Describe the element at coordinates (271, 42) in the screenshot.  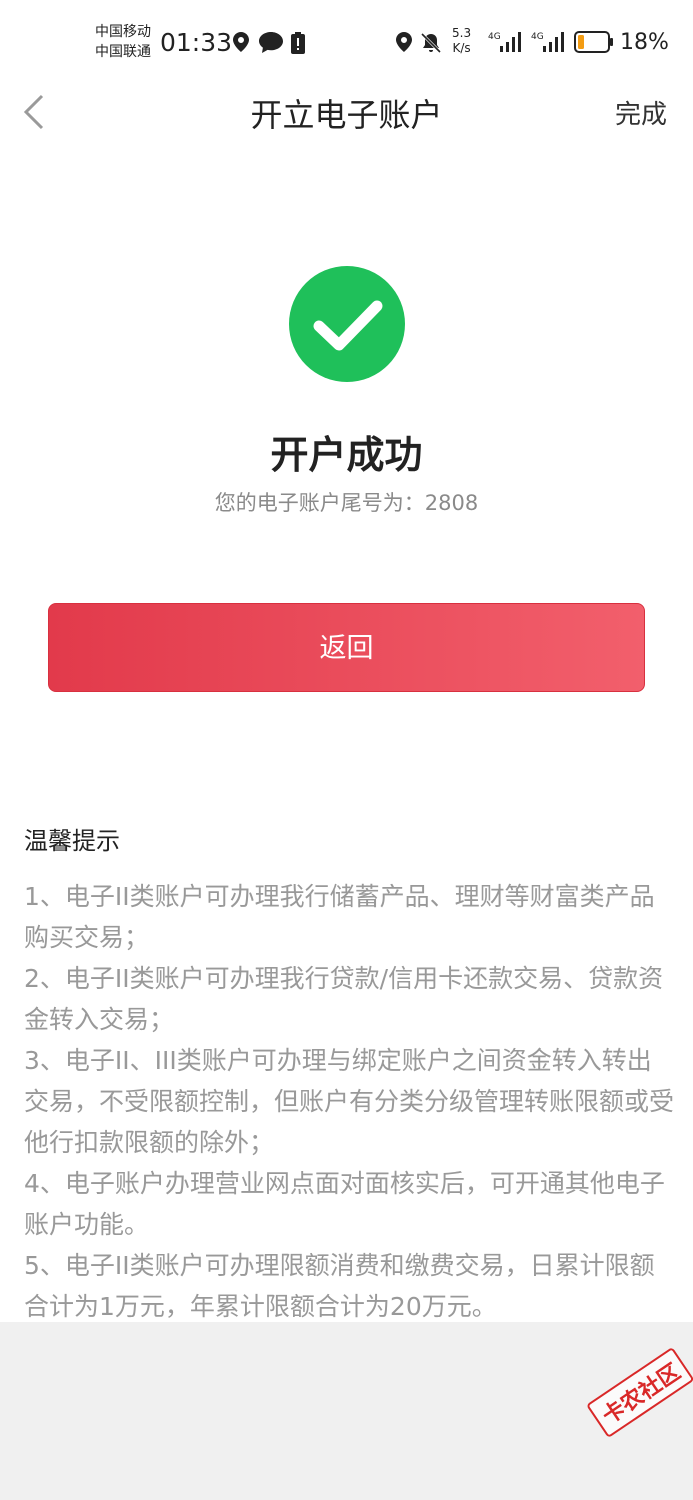
I see `message-icon` at that location.